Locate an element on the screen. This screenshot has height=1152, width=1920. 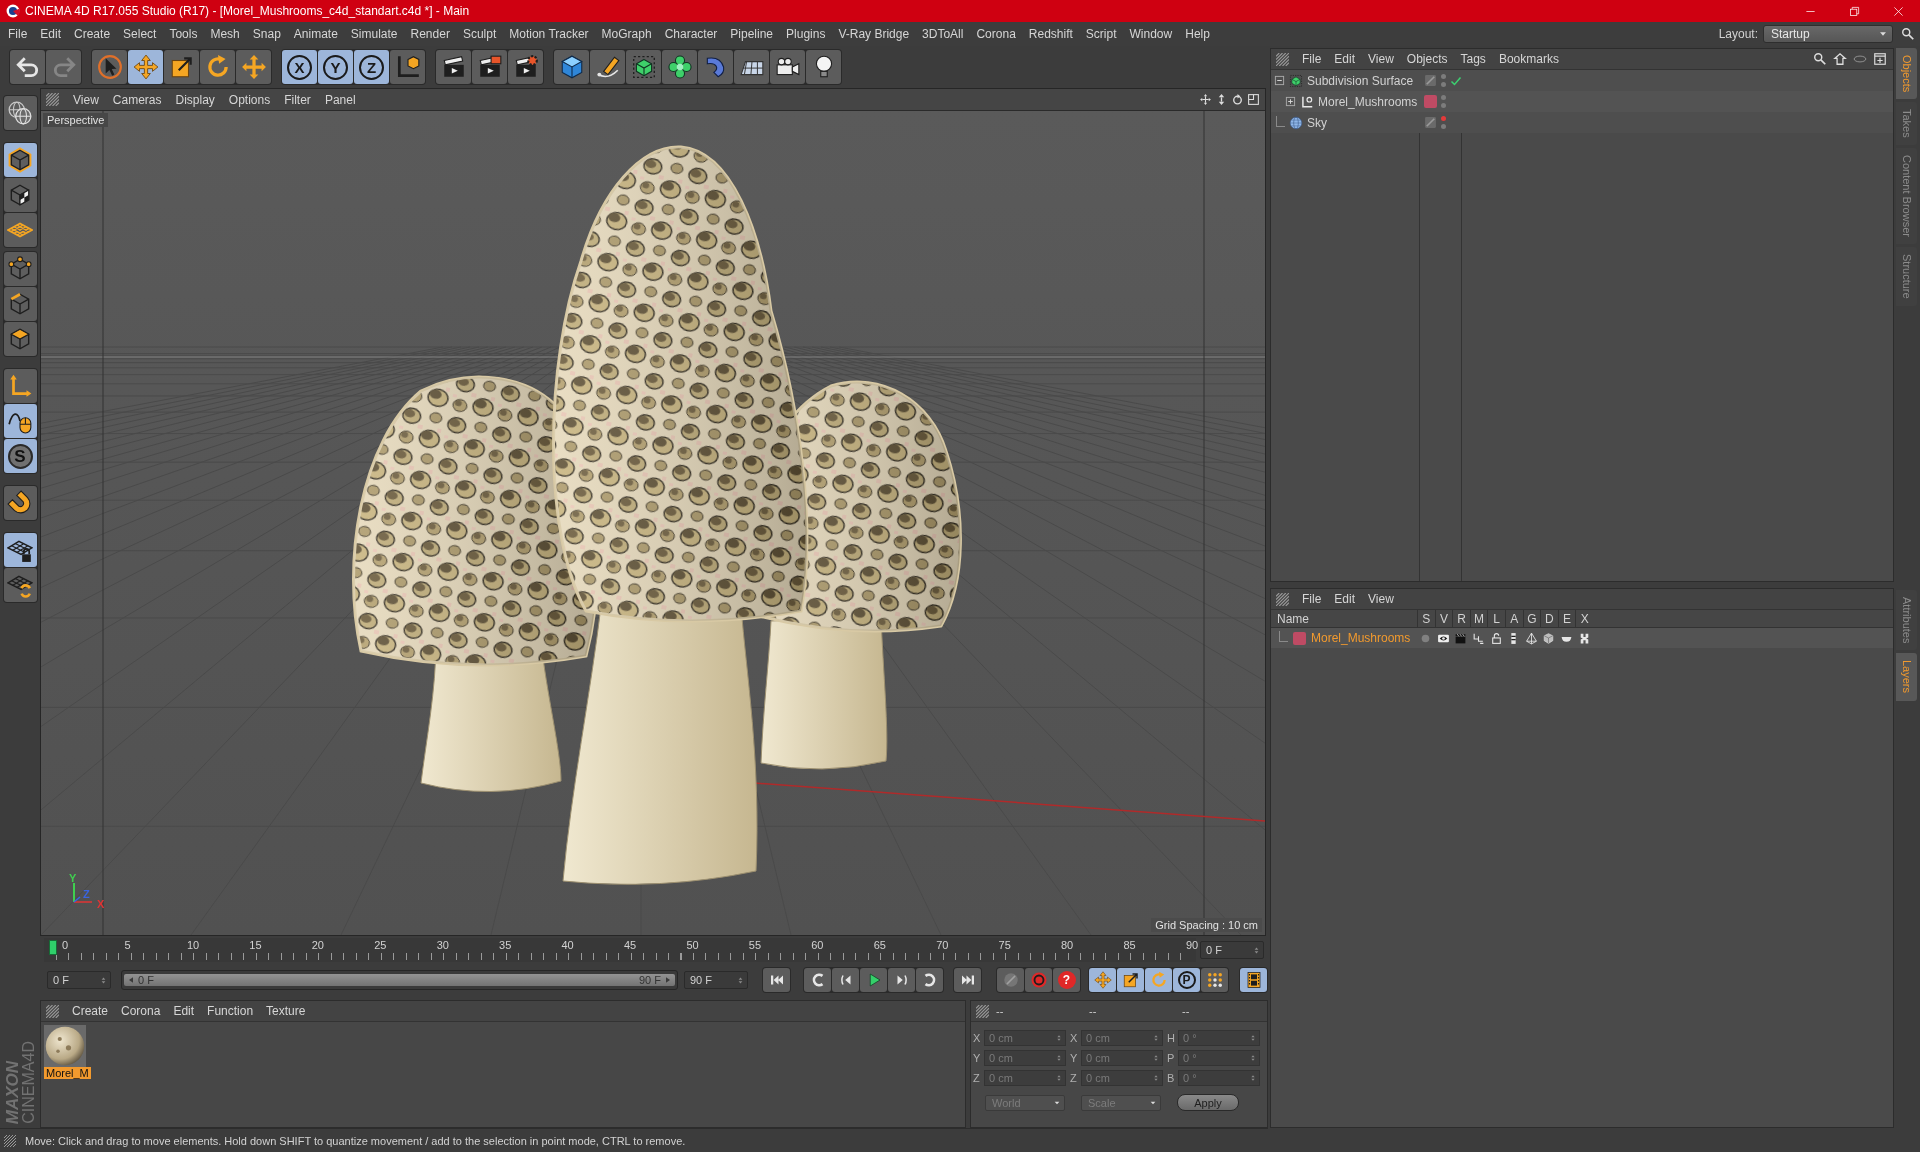
column-header: G is located at coordinates (1531, 618).